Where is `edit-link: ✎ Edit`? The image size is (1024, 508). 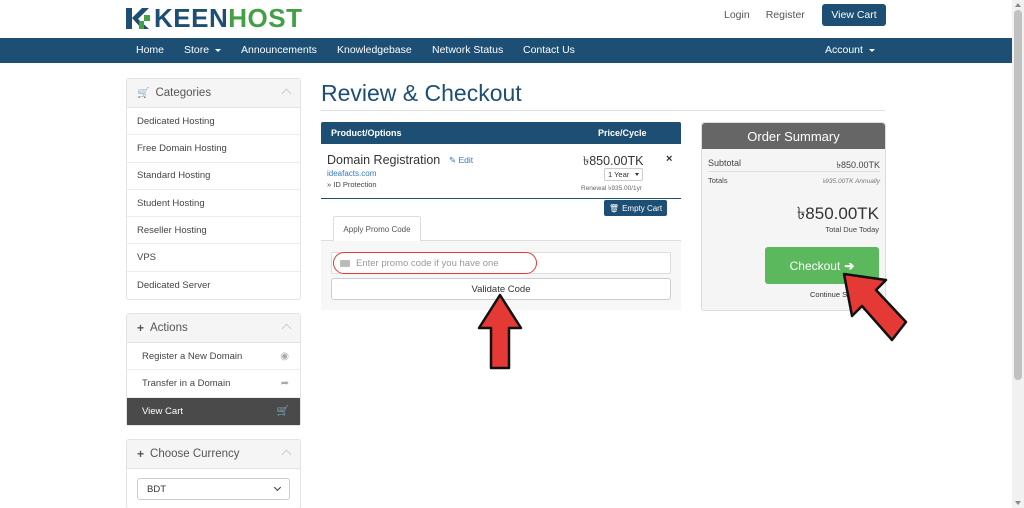 edit-link: ✎ Edit is located at coordinates (461, 160).